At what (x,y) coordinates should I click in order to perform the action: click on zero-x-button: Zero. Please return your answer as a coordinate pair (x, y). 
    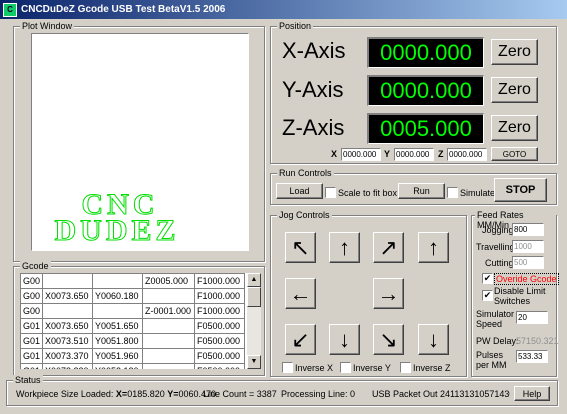
    Looking at the image, I should click on (514, 52).